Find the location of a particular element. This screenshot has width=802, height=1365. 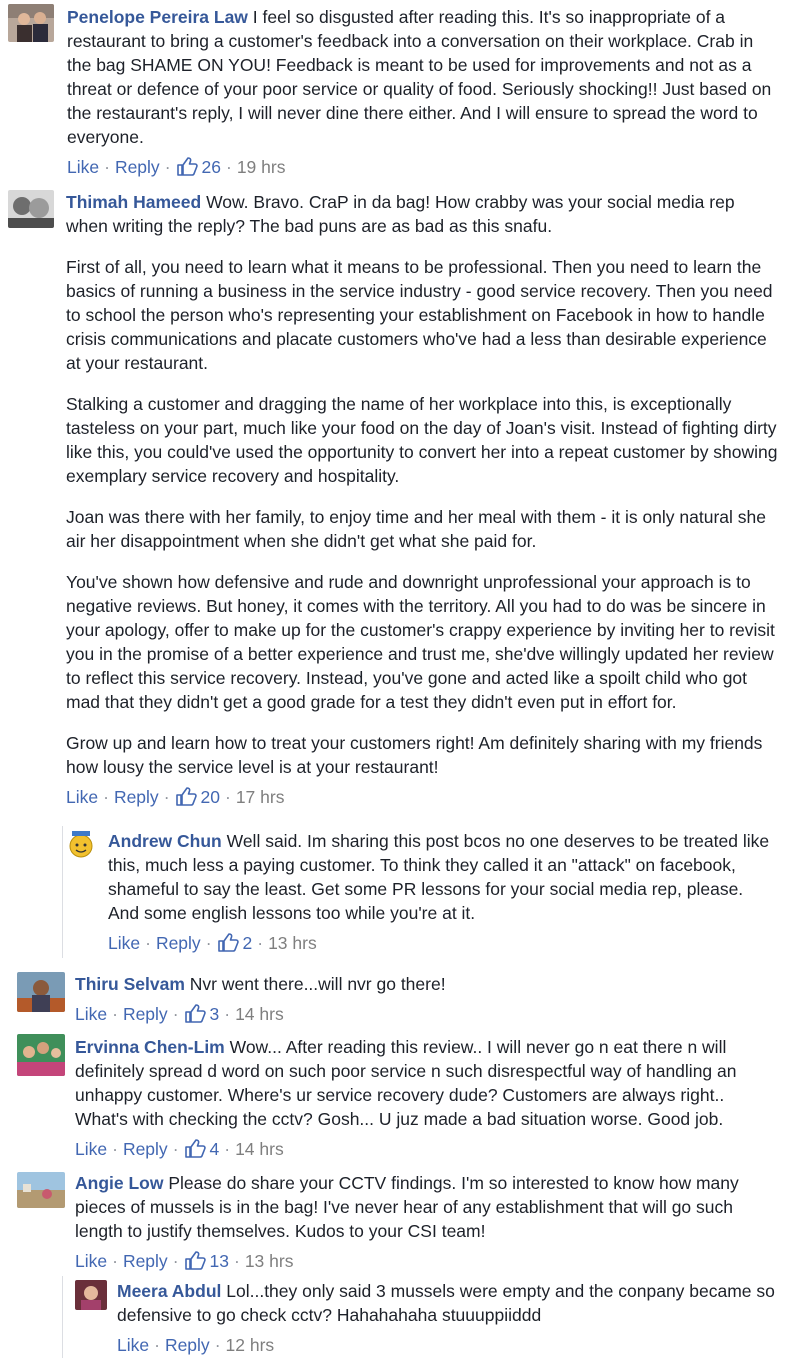

reaction-count: 4 is located at coordinates (201, 1149).